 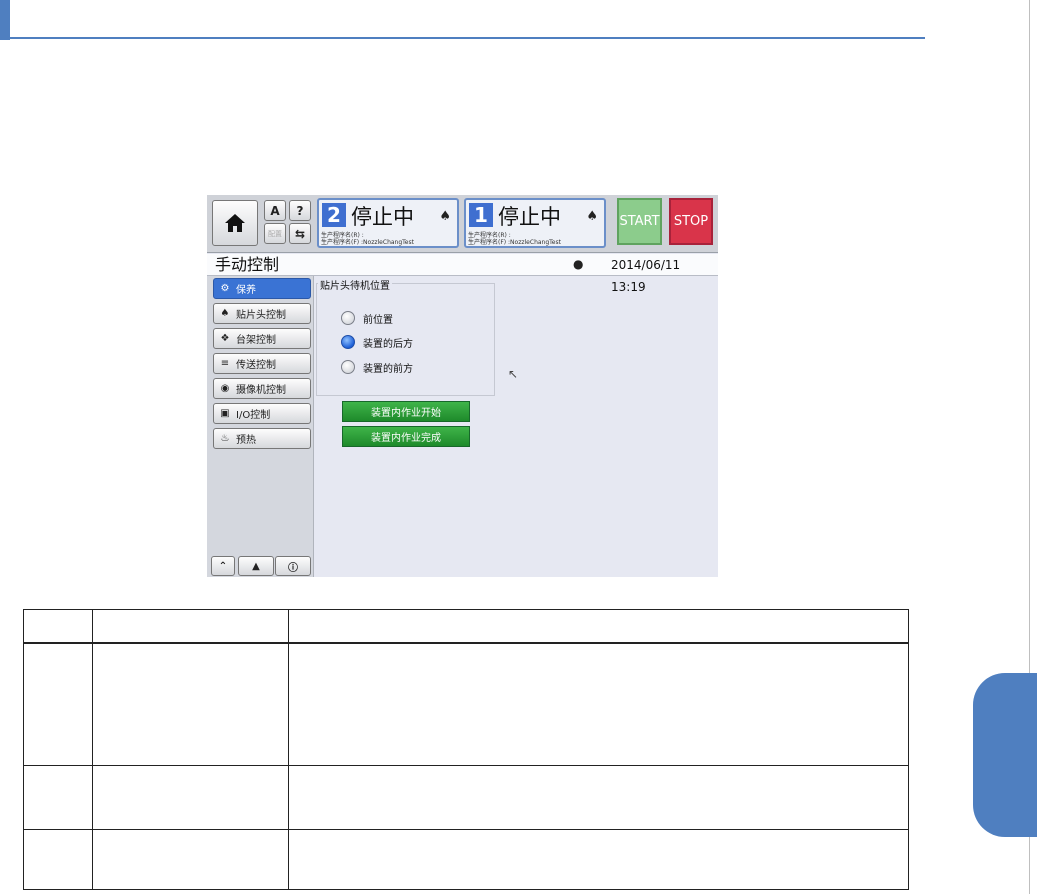 I want to click on io-icon: ▣, so click(x=225, y=413).